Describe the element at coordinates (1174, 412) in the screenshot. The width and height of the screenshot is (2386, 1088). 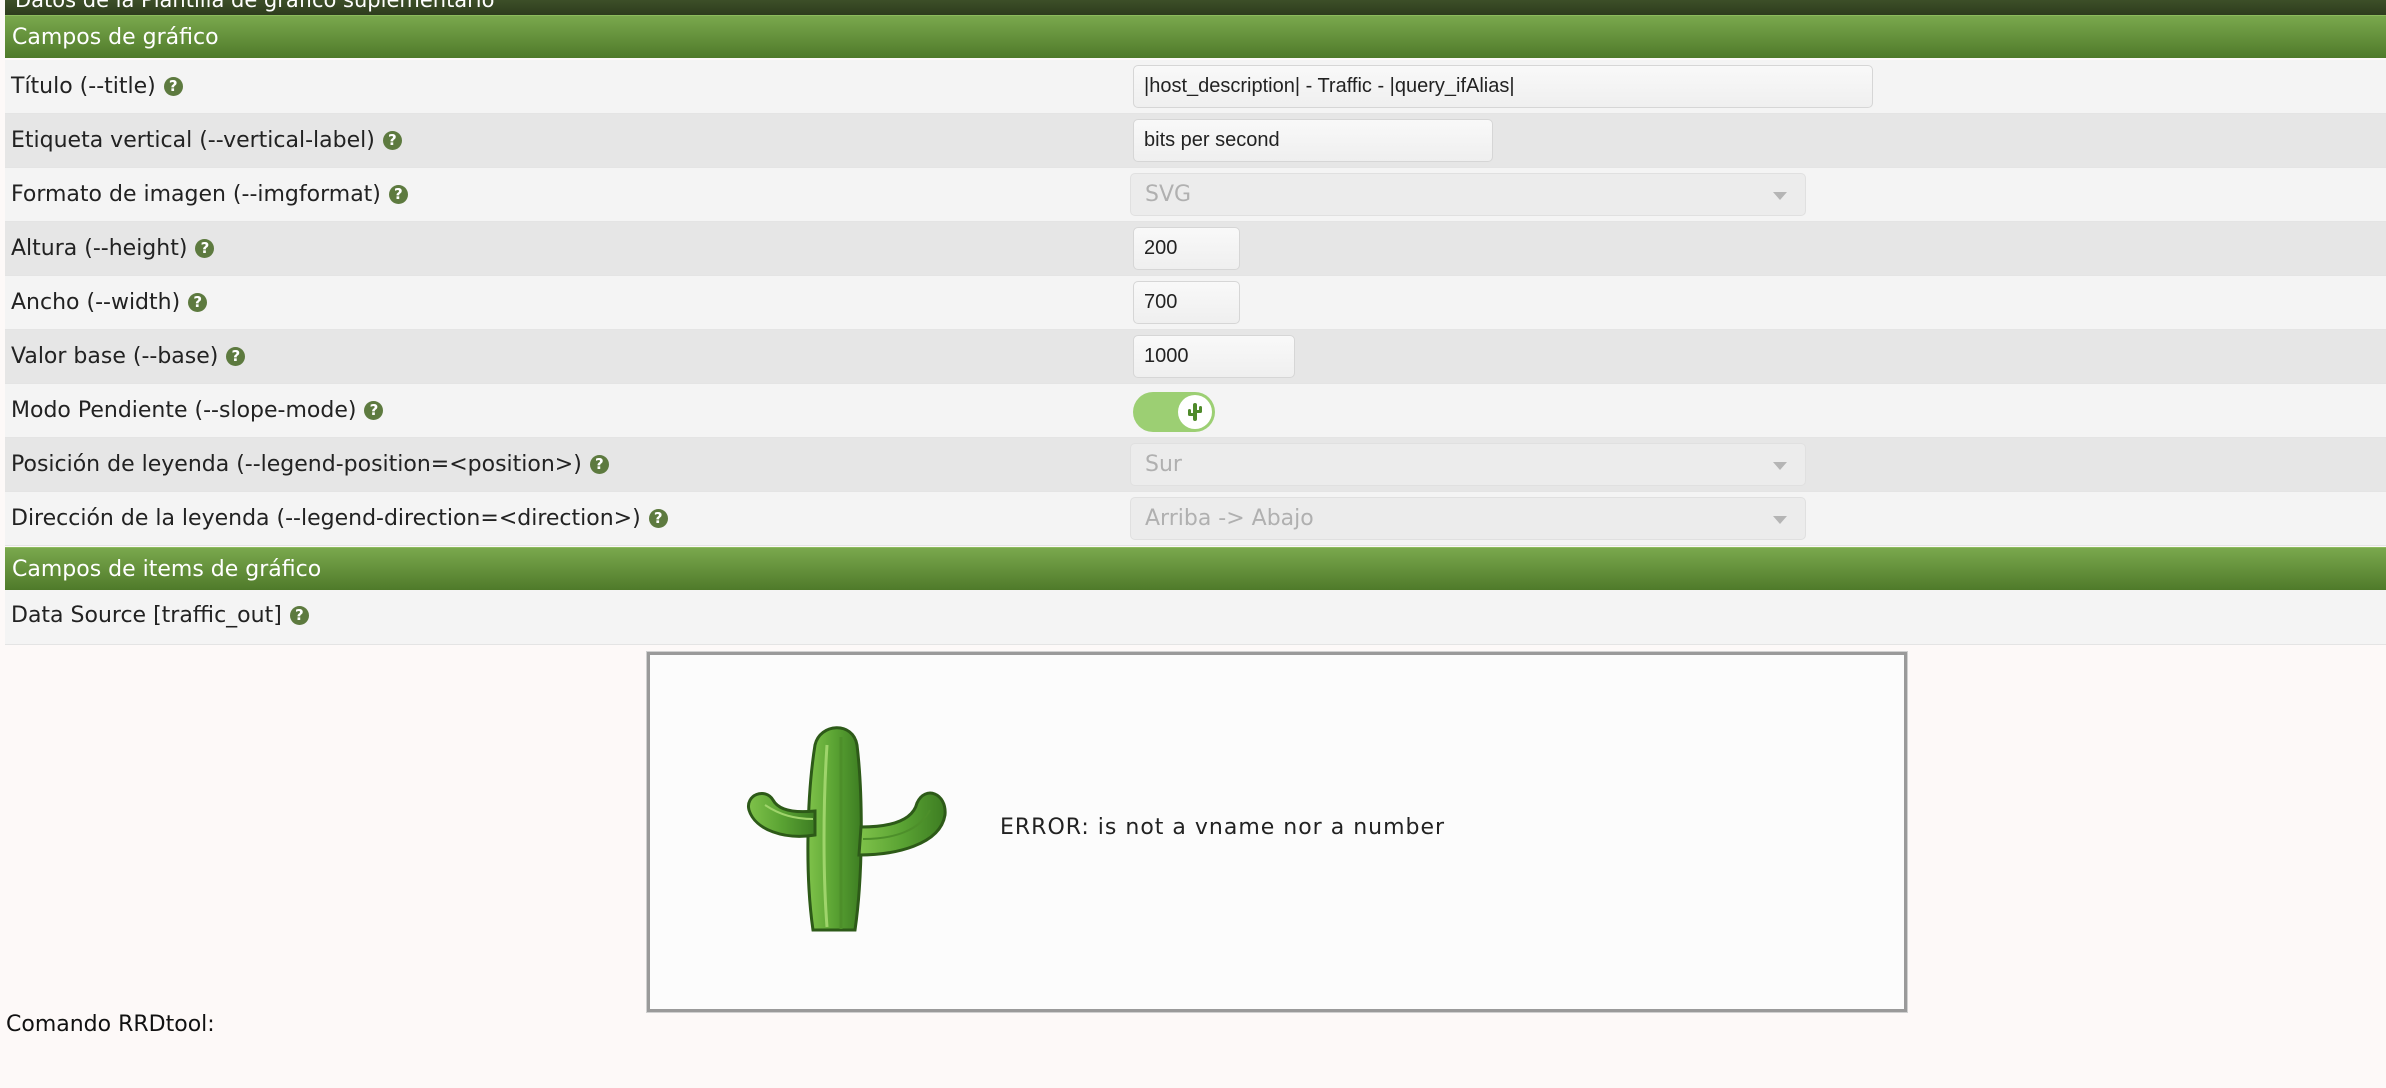
I see `slope-mode-toggle` at that location.